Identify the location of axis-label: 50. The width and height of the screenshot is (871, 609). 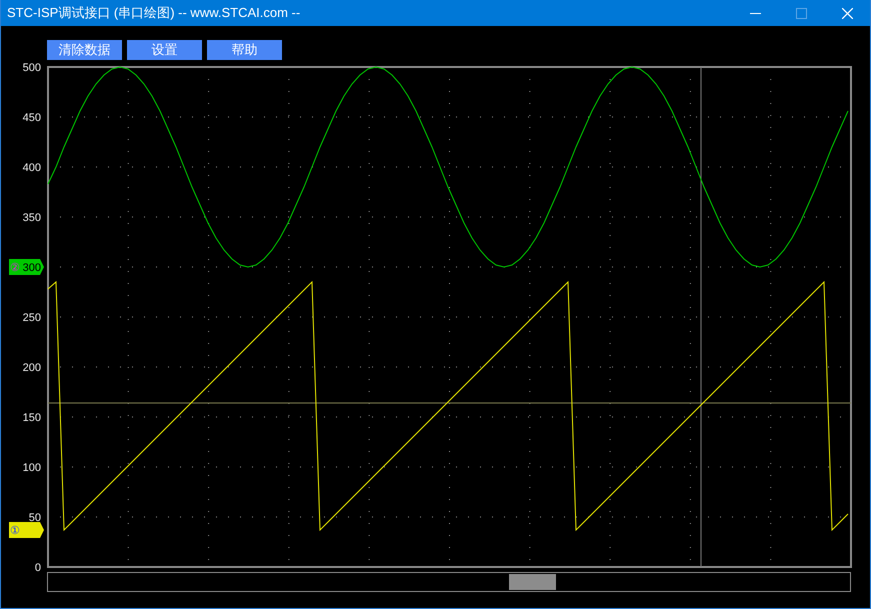
(34, 518).